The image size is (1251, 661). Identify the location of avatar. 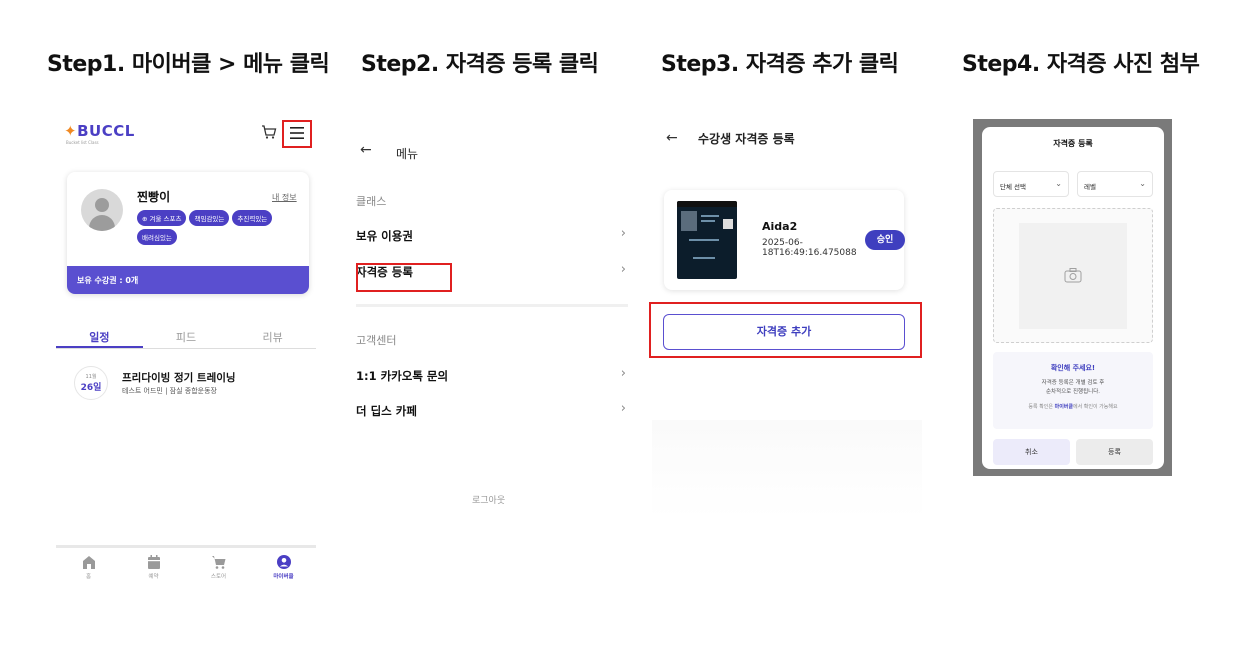
(102, 210).